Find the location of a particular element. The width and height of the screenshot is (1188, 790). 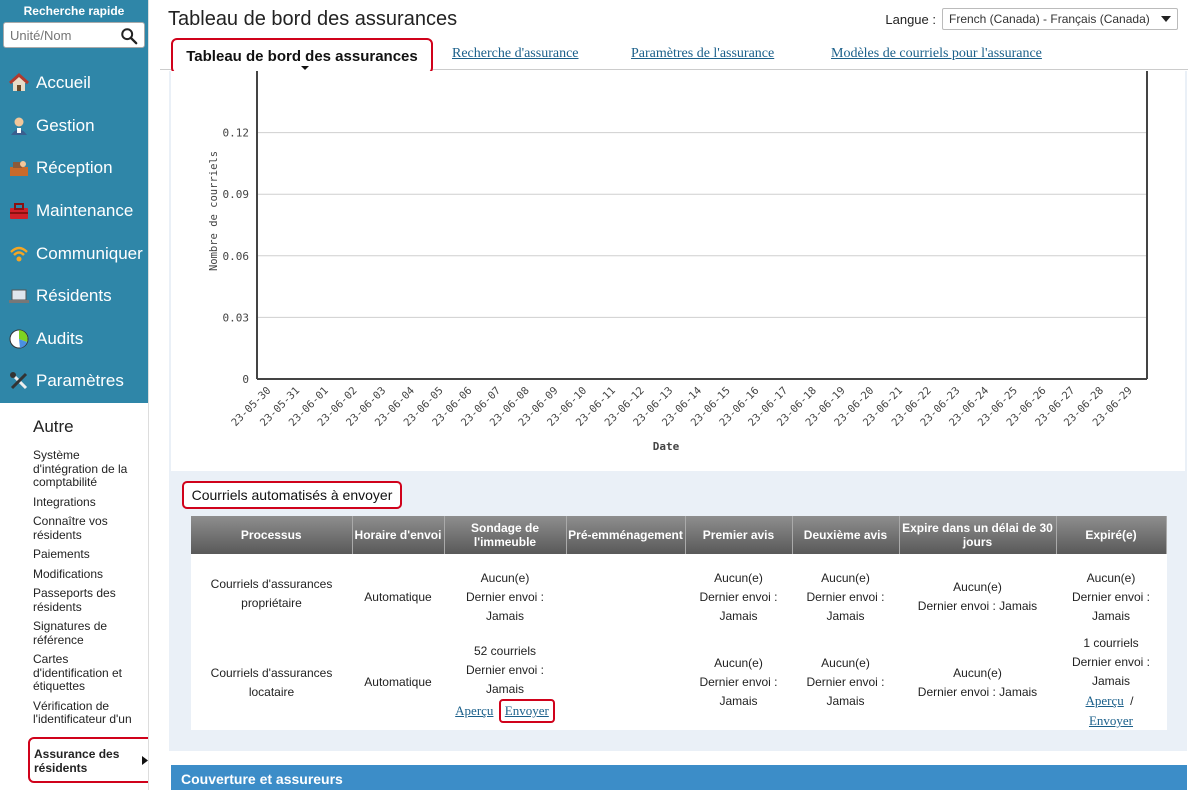

survey-count-text: 52 courriels Dernier envoi : Jamais is located at coordinates (505, 670).